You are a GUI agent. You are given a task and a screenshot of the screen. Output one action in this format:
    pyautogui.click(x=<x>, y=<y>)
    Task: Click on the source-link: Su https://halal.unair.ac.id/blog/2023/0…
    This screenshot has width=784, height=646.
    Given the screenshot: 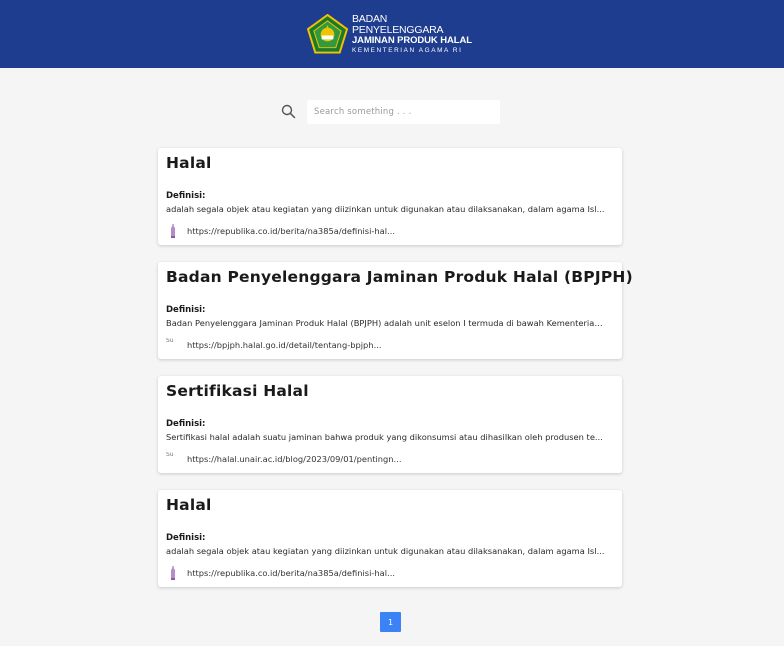 What is the action you would take?
    pyautogui.click(x=283, y=459)
    